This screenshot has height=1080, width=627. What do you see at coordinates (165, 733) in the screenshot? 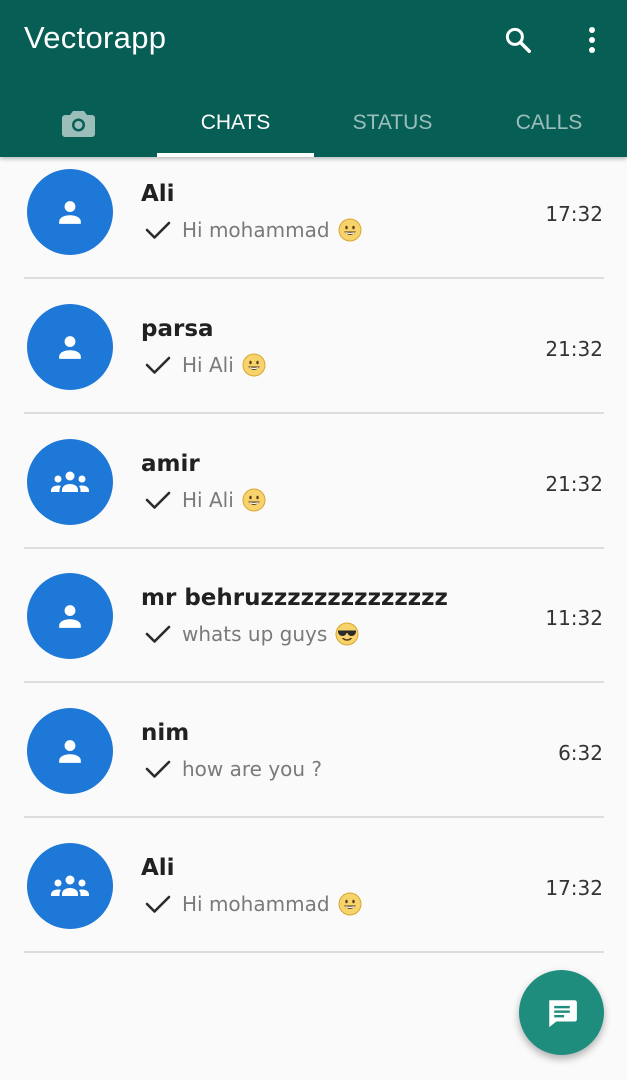
I see `chat-name: nim` at bounding box center [165, 733].